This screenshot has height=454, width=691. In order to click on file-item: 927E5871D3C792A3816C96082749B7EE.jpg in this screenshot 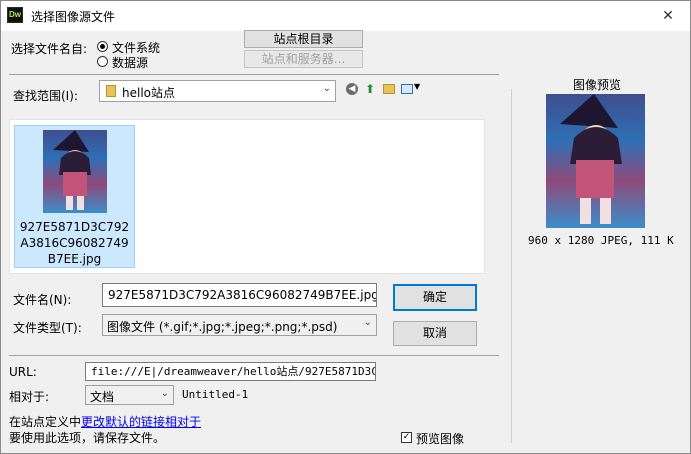, I will do `click(74, 196)`.